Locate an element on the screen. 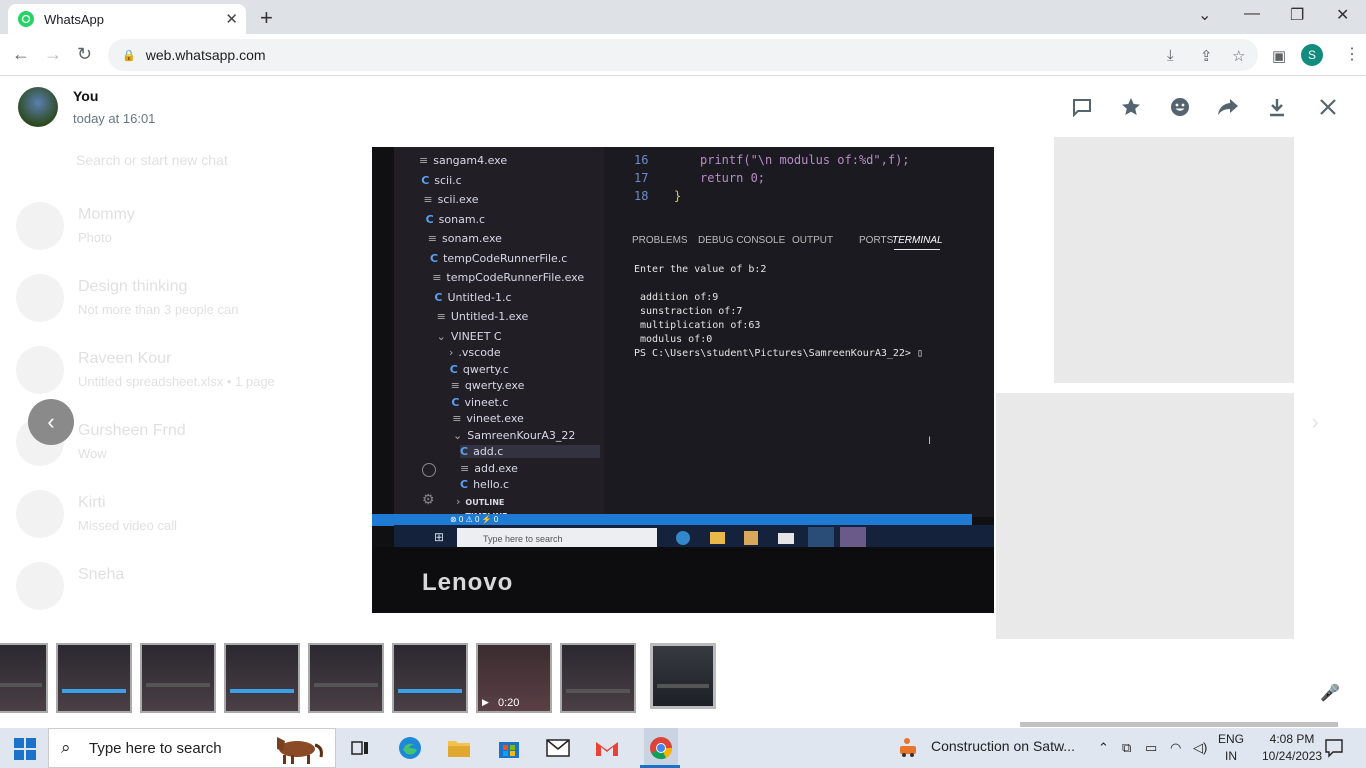 The image size is (1366, 768). photo-file-name: add.c is located at coordinates (488, 451).